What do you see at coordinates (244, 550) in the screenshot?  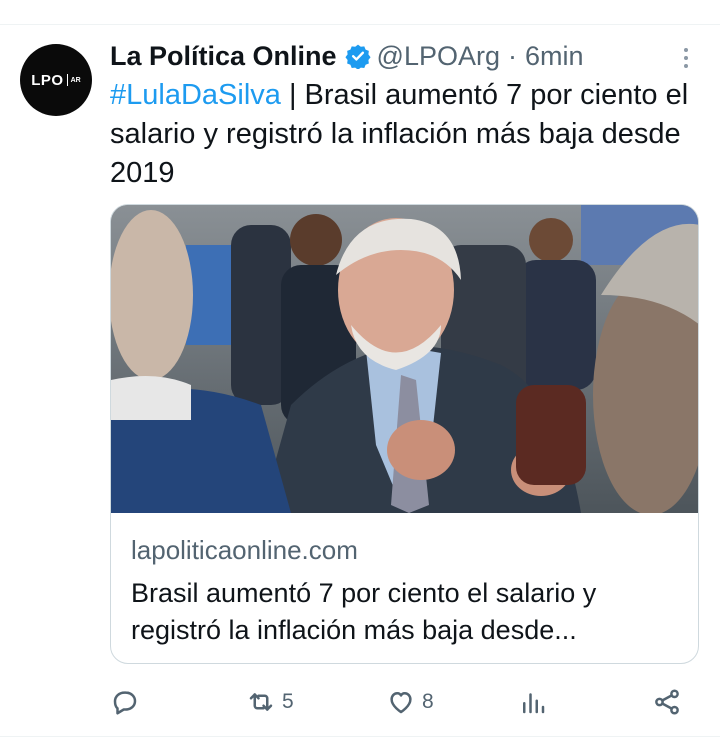 I see `card-domain: lapoliticaonline.com` at bounding box center [244, 550].